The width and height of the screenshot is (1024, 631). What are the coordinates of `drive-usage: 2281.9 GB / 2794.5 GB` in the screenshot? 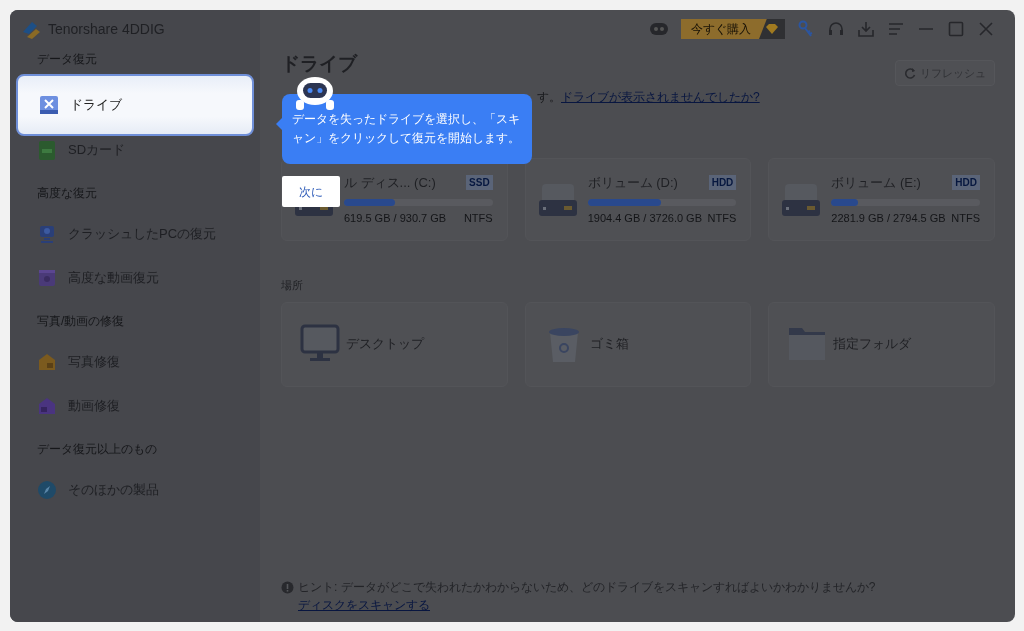 It's located at (888, 218).